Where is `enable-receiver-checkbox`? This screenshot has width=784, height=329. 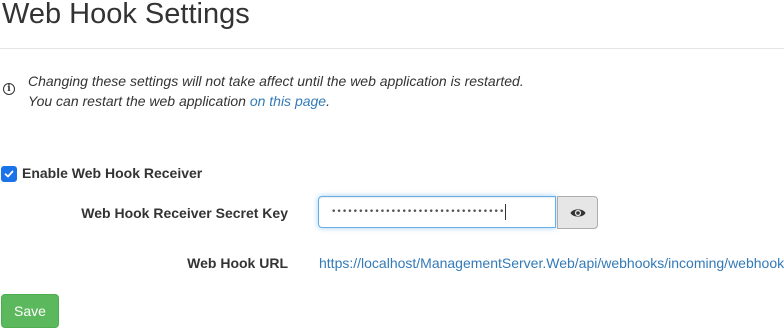 enable-receiver-checkbox is located at coordinates (9, 174).